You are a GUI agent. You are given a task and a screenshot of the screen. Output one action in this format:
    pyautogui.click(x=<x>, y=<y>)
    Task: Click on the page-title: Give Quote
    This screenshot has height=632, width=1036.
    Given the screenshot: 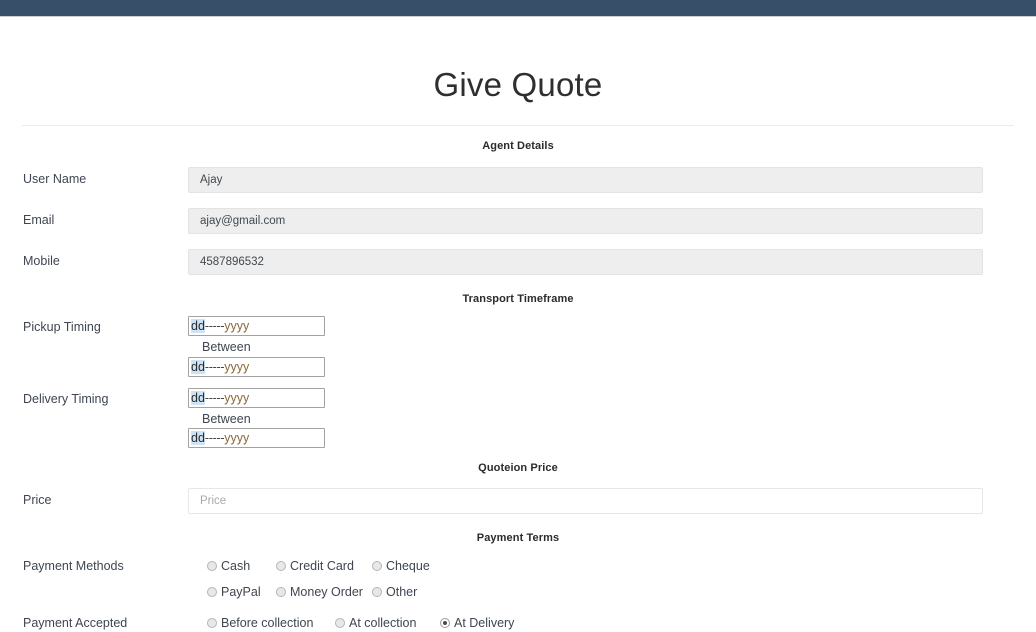 What is the action you would take?
    pyautogui.click(x=518, y=84)
    